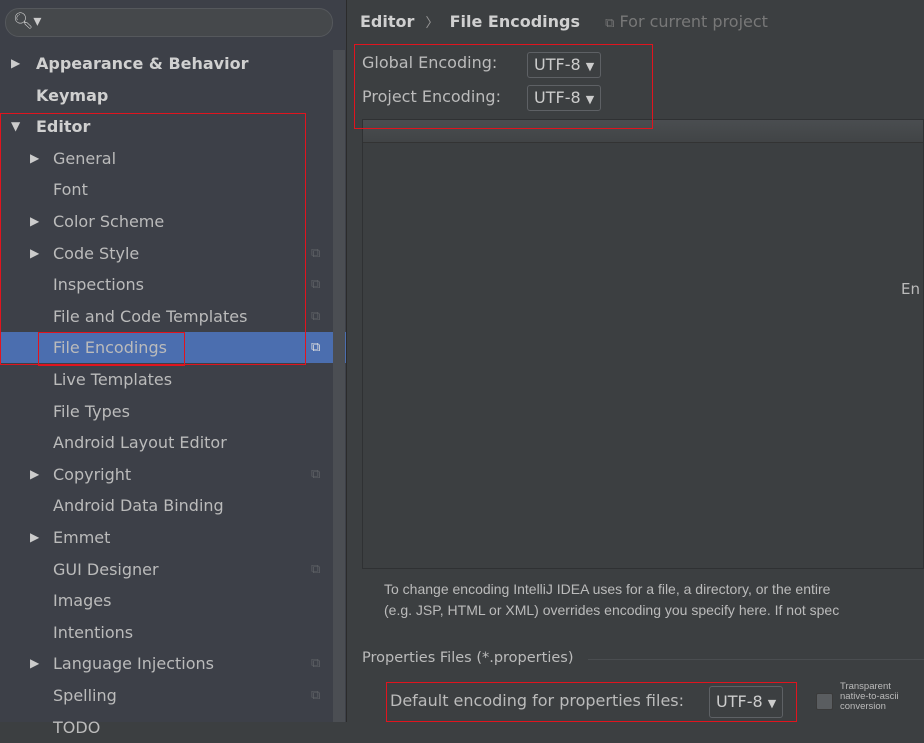  Describe the element at coordinates (166, 632) in the screenshot. I see `sidebar-item-intentions: Intentions` at that location.